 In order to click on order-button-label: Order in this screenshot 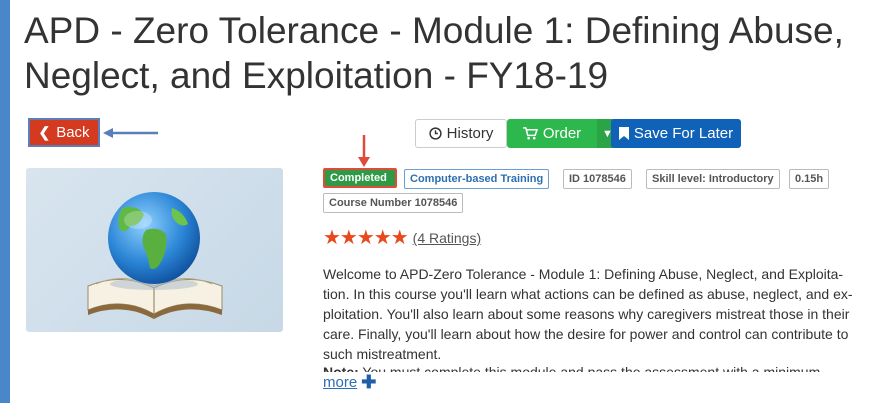, I will do `click(562, 133)`.